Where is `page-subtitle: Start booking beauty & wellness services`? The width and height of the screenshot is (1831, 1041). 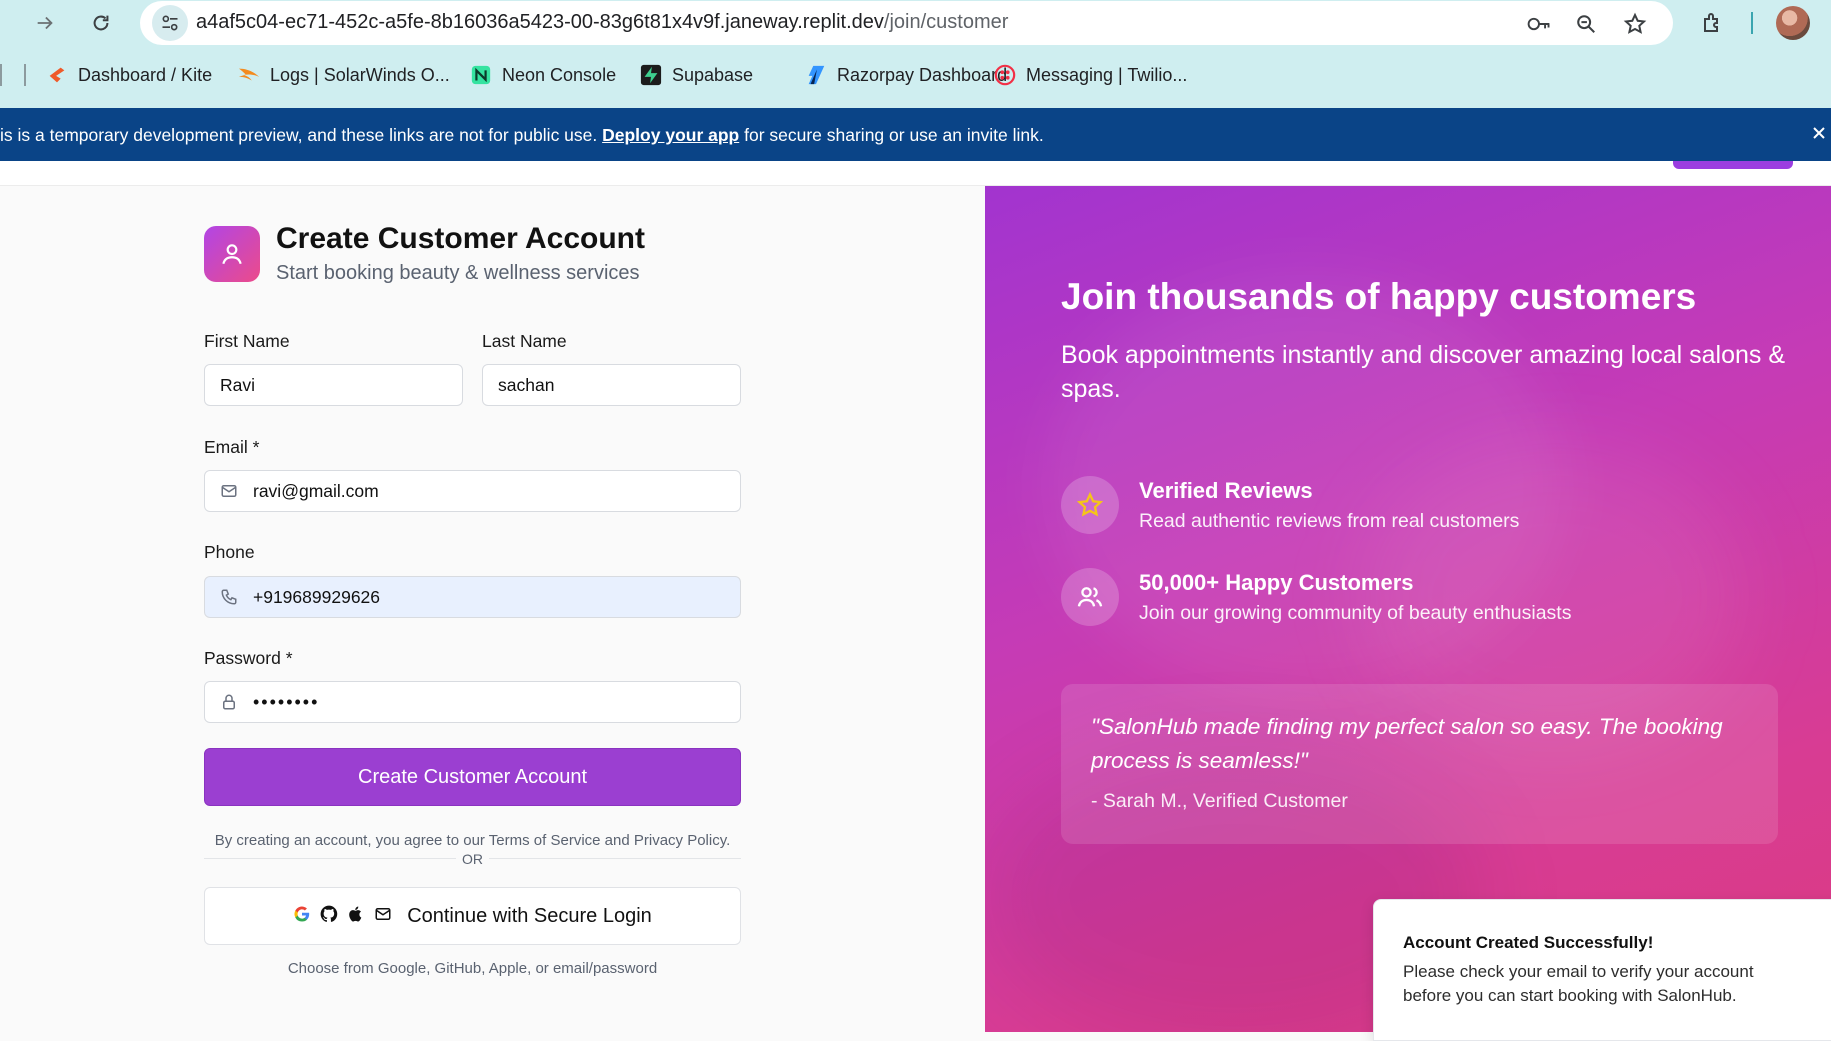 page-subtitle: Start booking beauty & wellness services is located at coordinates (458, 273).